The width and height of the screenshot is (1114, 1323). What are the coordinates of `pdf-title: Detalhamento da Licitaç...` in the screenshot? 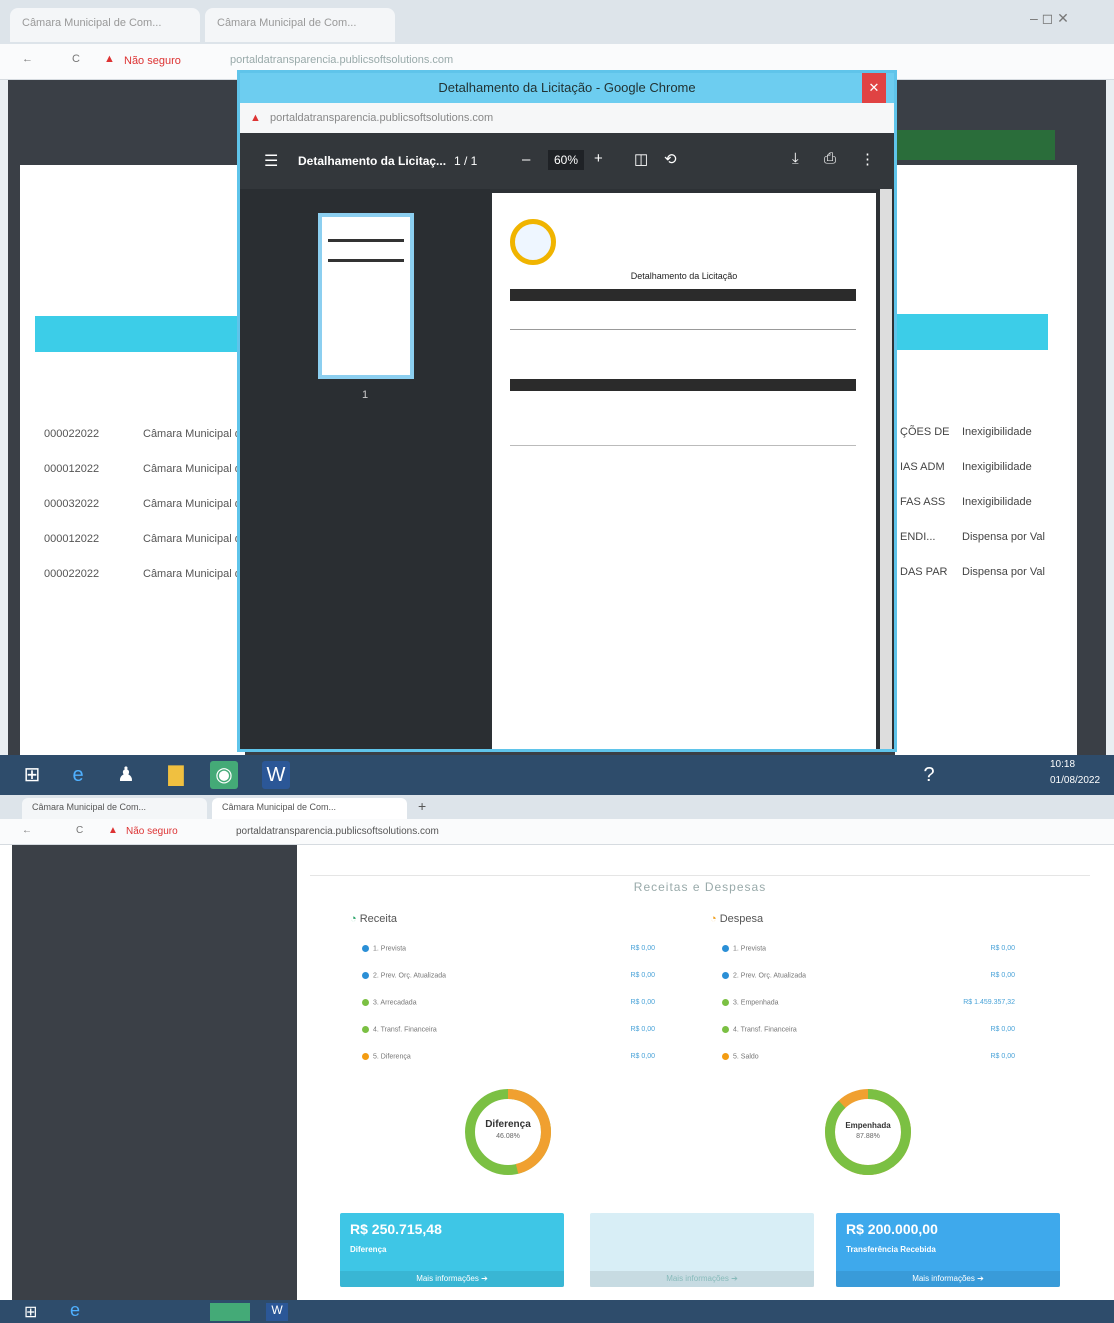 It's located at (372, 161).